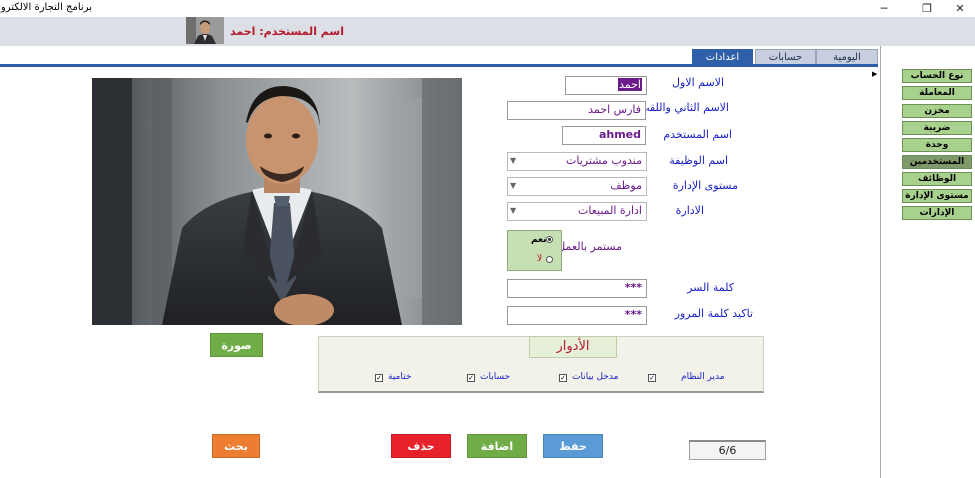 This screenshot has width=975, height=478. I want to click on employment-status-label: مستمر بالعمل, so click(589, 246).